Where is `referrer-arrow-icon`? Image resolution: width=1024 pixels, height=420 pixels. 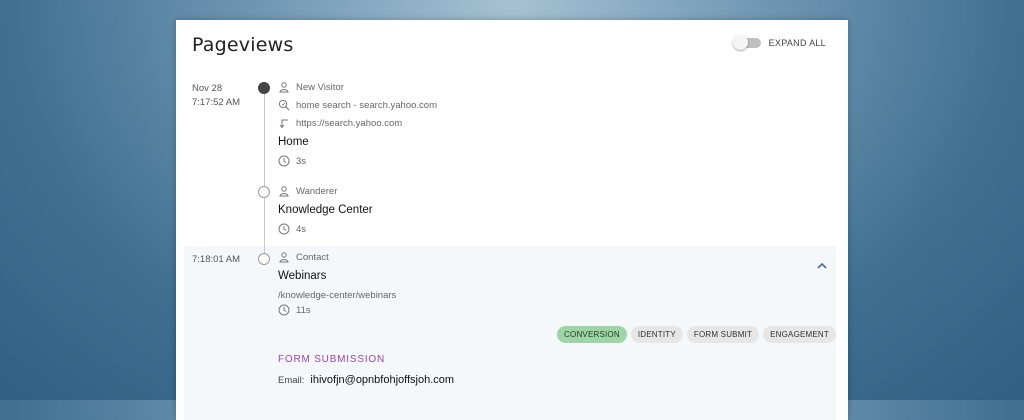 referrer-arrow-icon is located at coordinates (284, 123).